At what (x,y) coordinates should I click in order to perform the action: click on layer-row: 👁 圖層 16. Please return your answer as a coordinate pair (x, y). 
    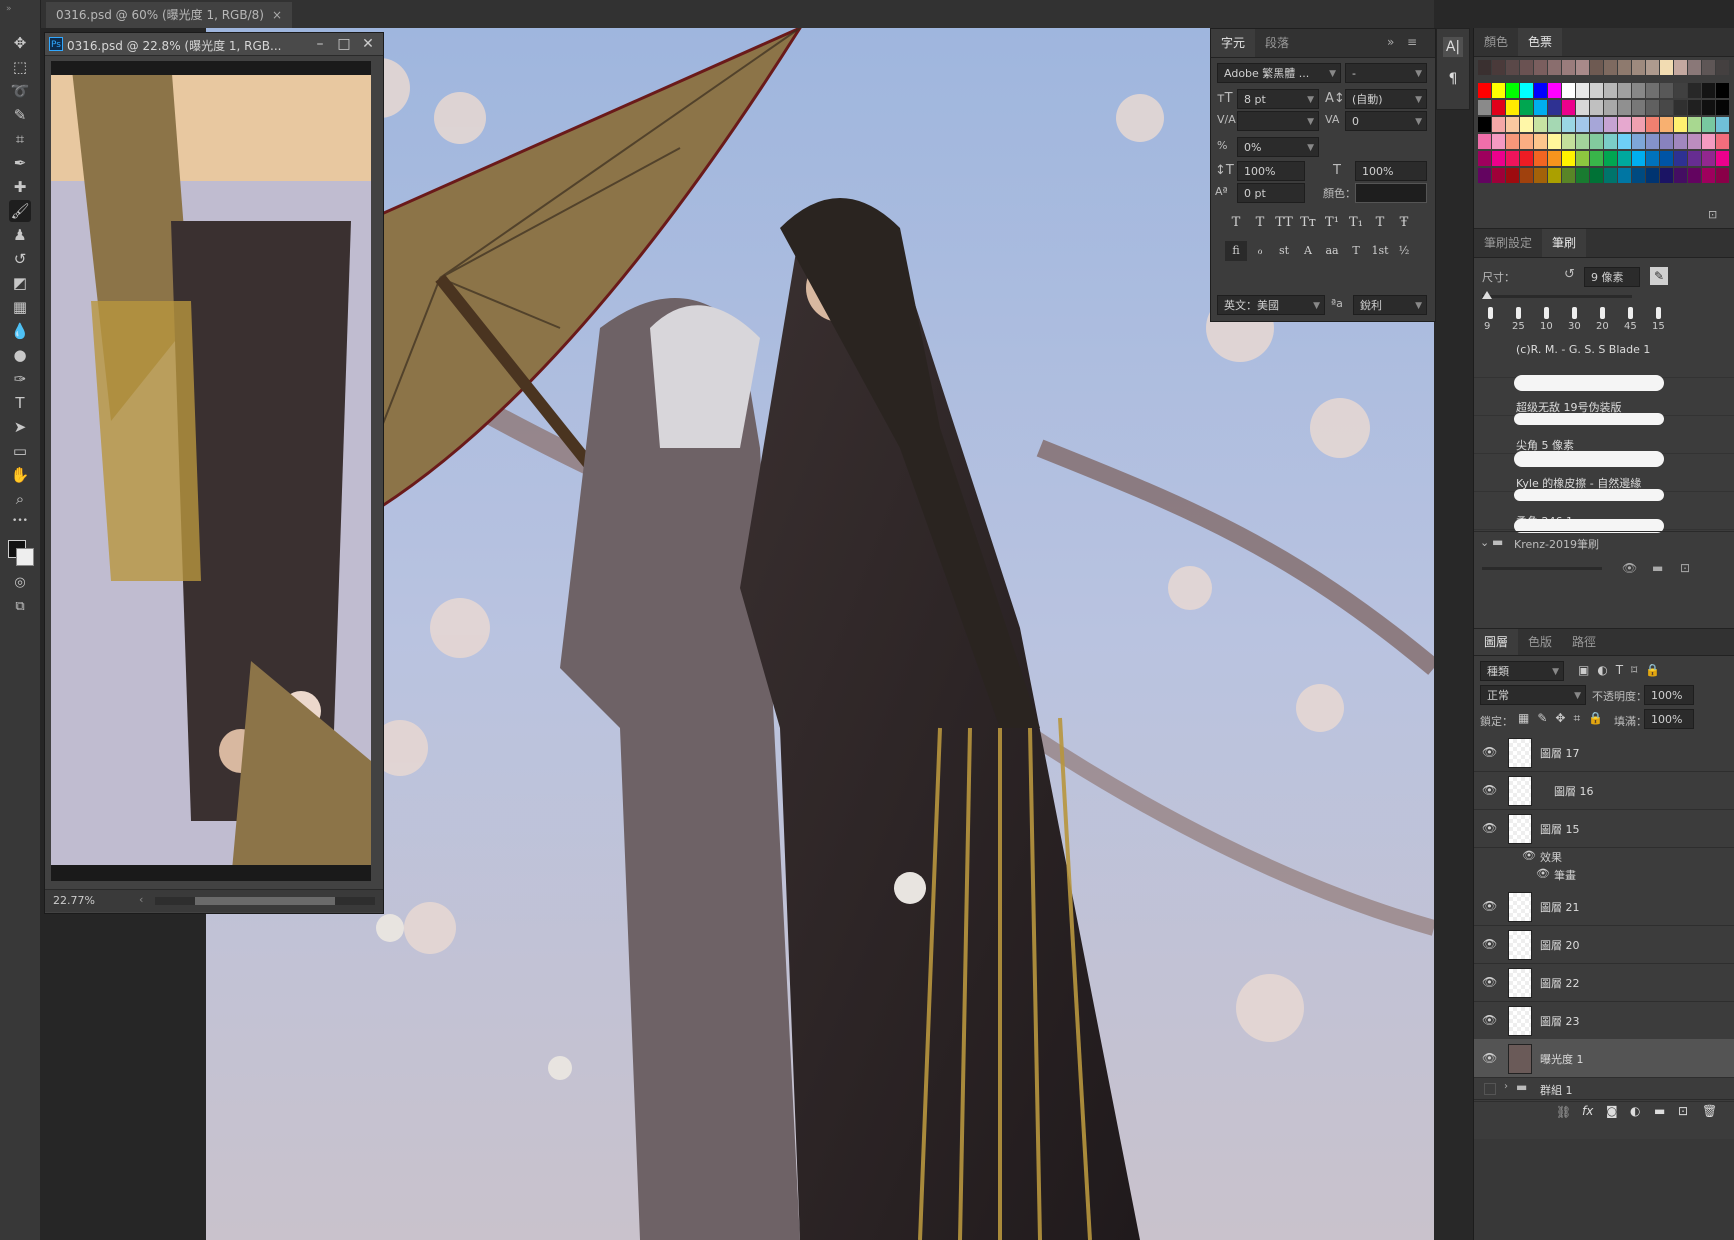
    Looking at the image, I should click on (1604, 790).